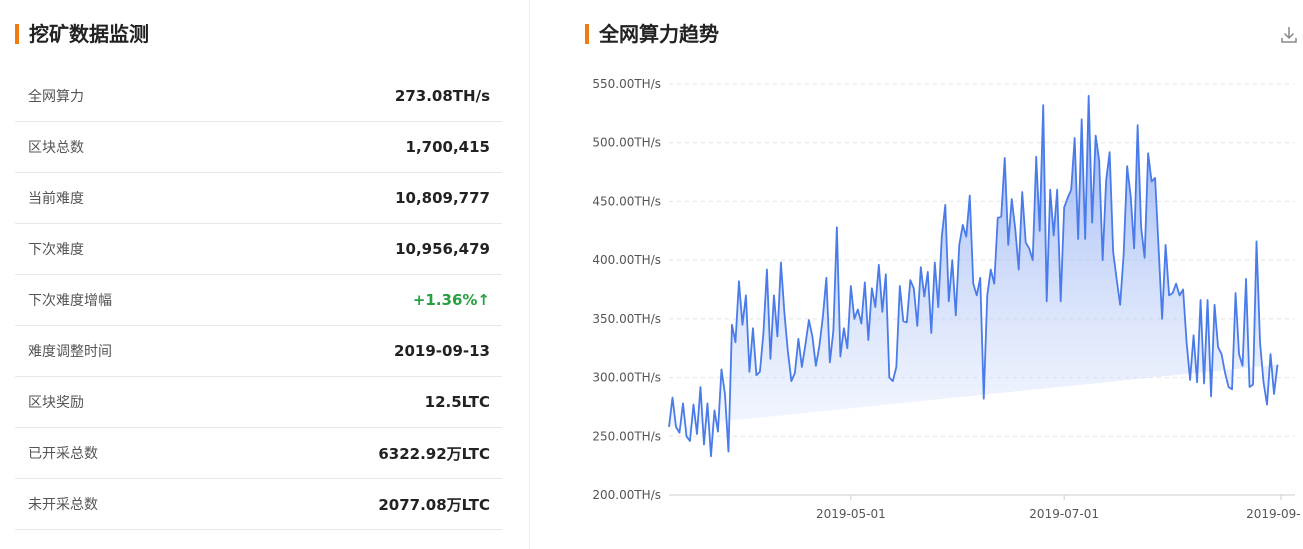 This screenshot has height=549, width=1303. Describe the element at coordinates (258, 96) in the screenshot. I see `stat-row: 全网算力 273.08TH/s` at that location.